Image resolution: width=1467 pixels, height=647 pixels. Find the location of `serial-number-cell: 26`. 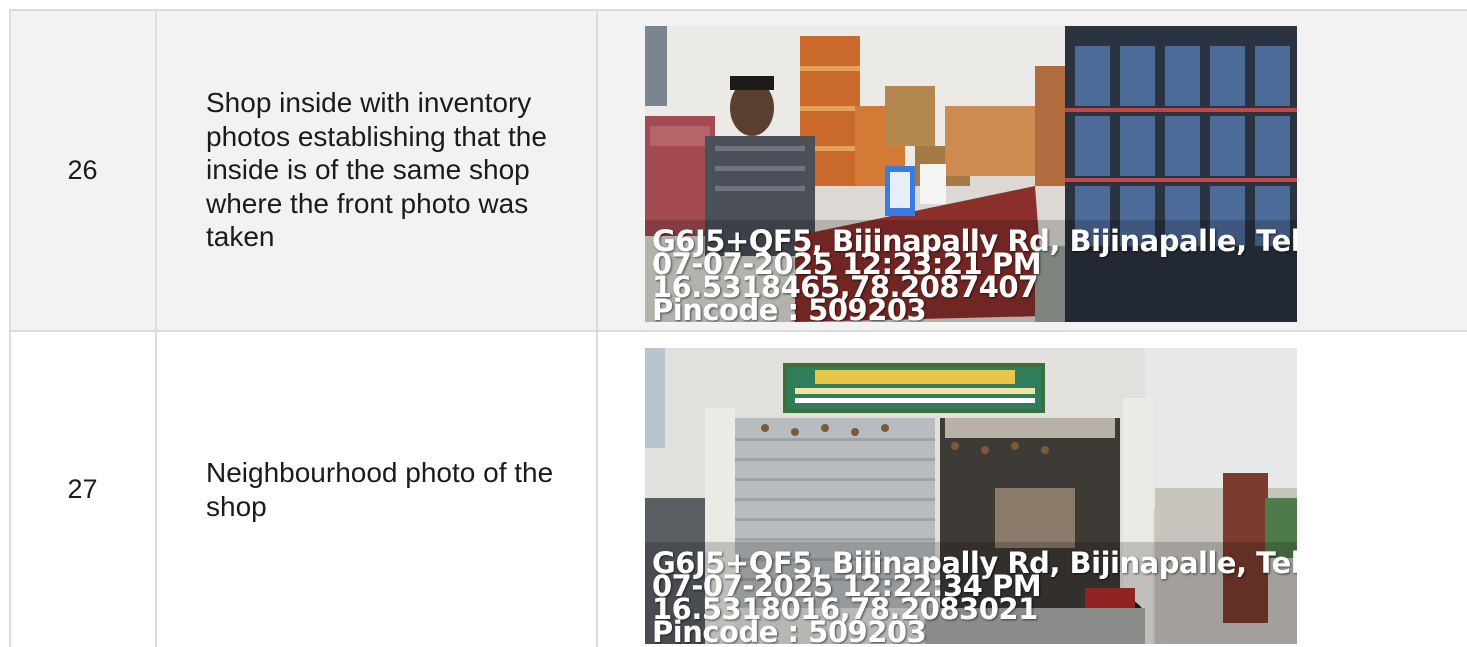

serial-number-cell: 26 is located at coordinates (82, 169).